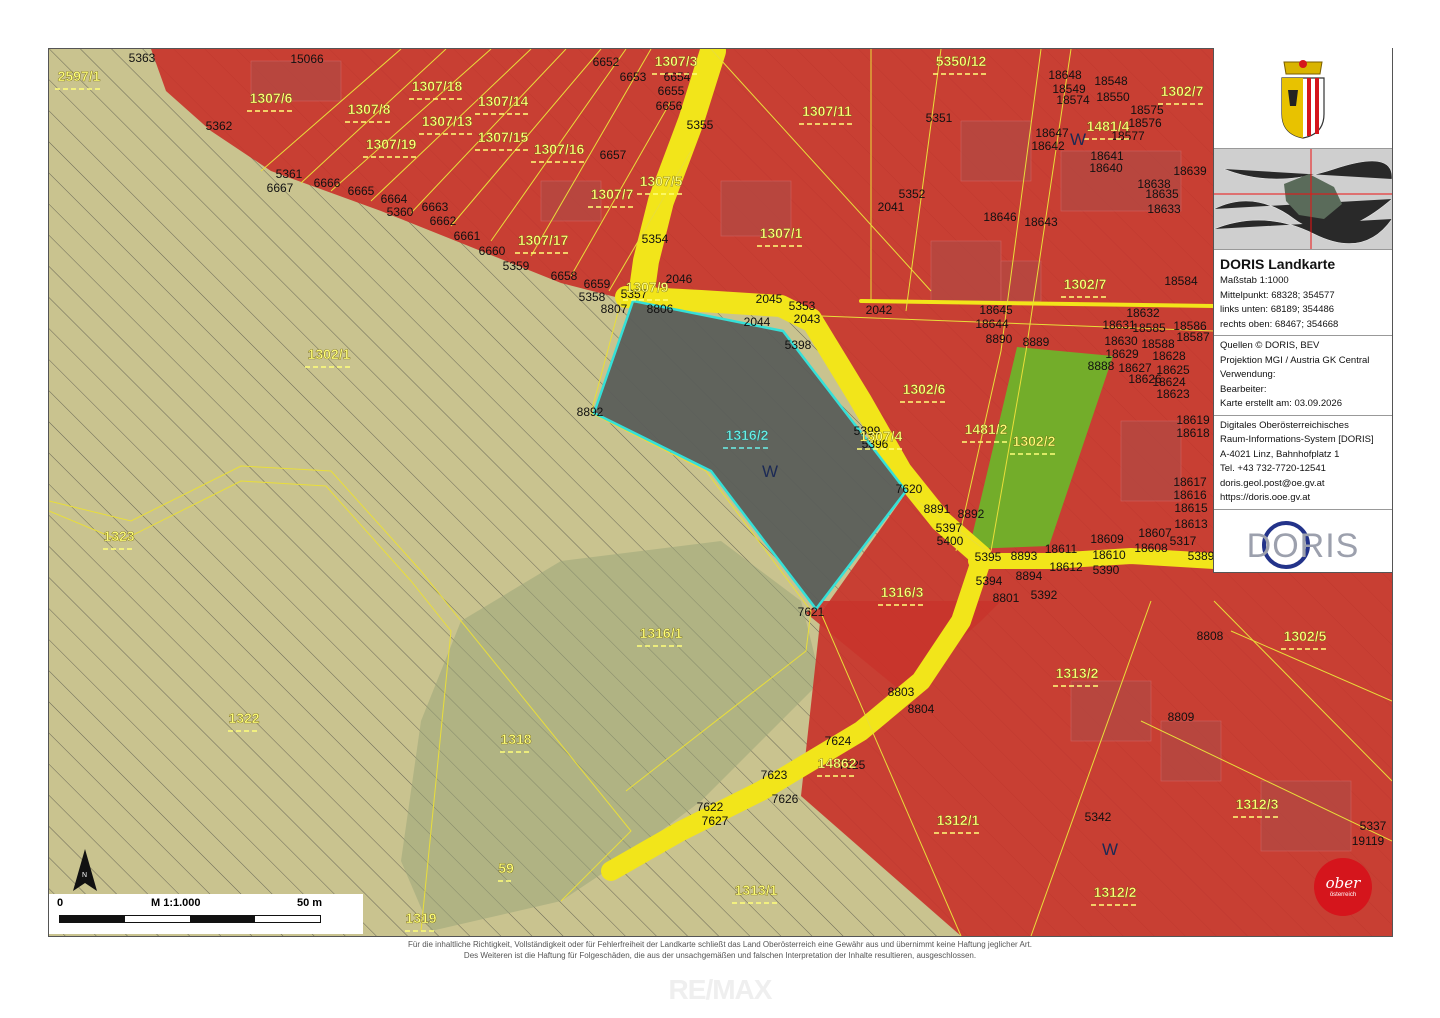 This screenshot has width=1440, height=1018. Describe the element at coordinates (1121, 341) in the screenshot. I see `point-number: 18630` at that location.